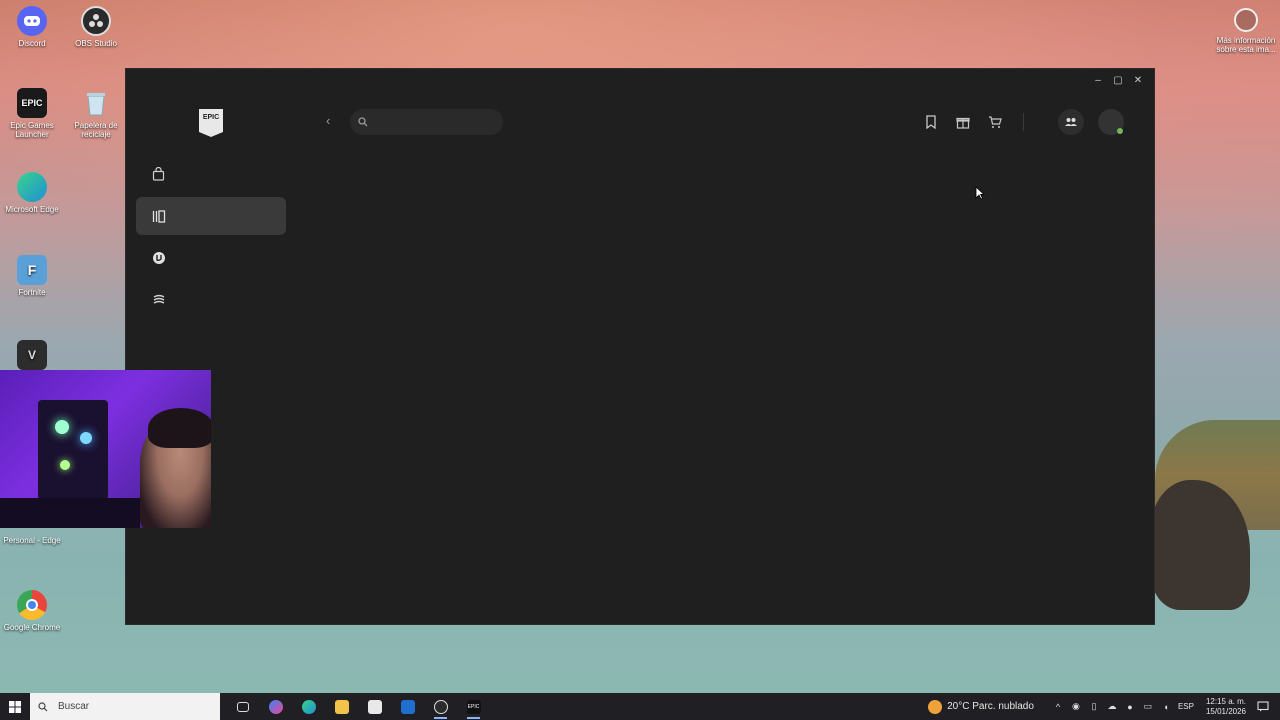 The image size is (1280, 720). I want to click on task-view-button, so click(242, 706).